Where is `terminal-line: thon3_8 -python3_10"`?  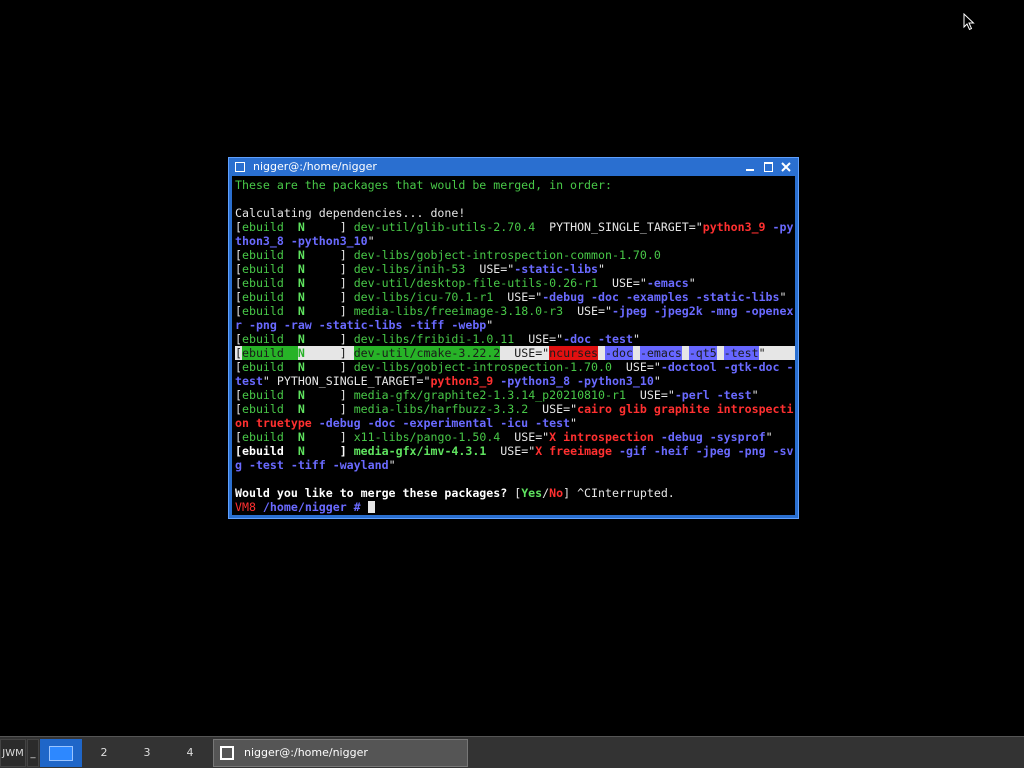
terminal-line: thon3_8 -python3_10" is located at coordinates (305, 241).